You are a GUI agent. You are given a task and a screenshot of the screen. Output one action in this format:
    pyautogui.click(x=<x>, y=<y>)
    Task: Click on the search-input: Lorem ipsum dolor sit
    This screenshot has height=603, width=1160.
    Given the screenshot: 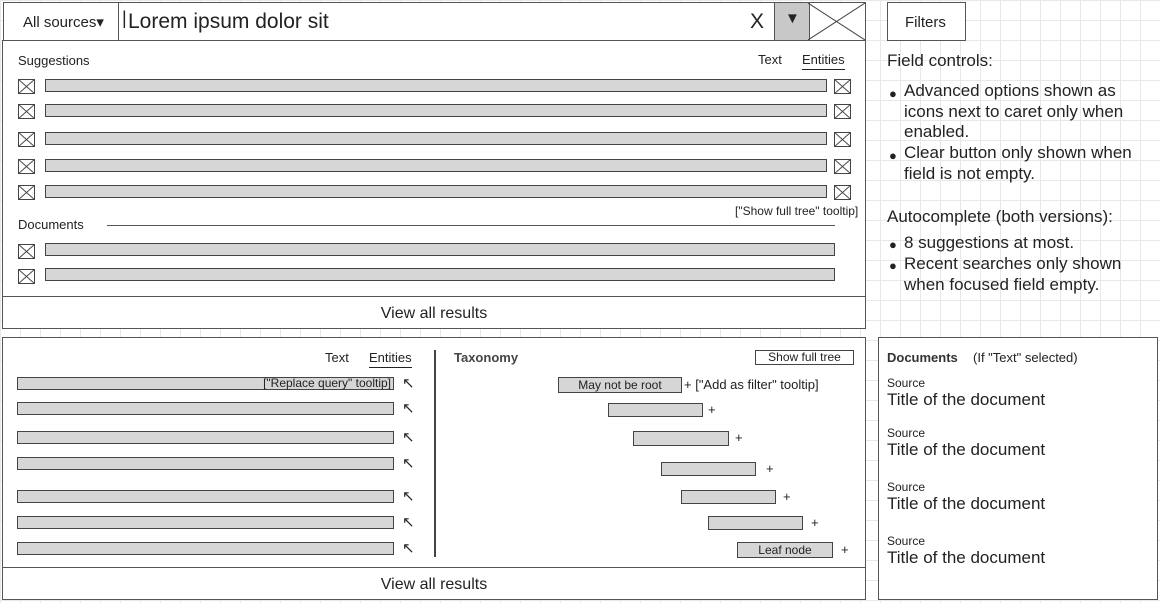 What is the action you would take?
    pyautogui.click(x=228, y=22)
    